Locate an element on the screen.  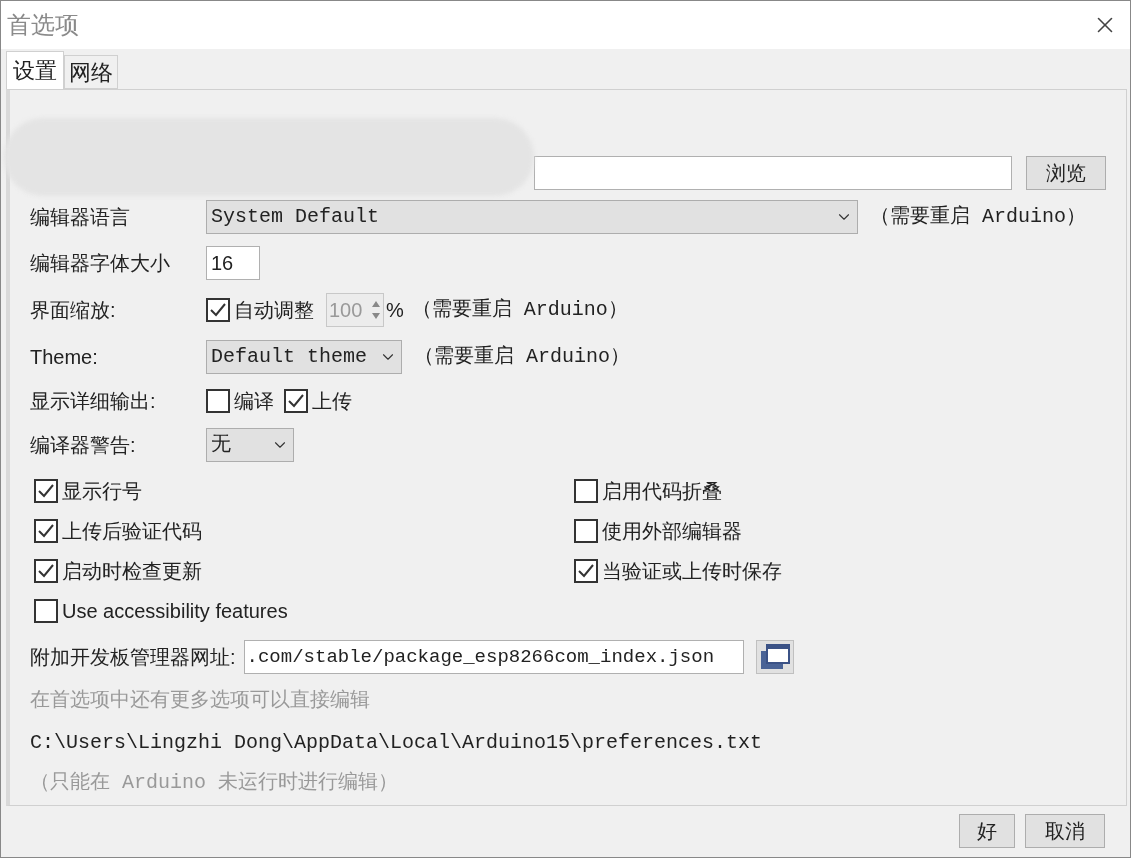
field-label: 界面缩放: is located at coordinates (73, 310).